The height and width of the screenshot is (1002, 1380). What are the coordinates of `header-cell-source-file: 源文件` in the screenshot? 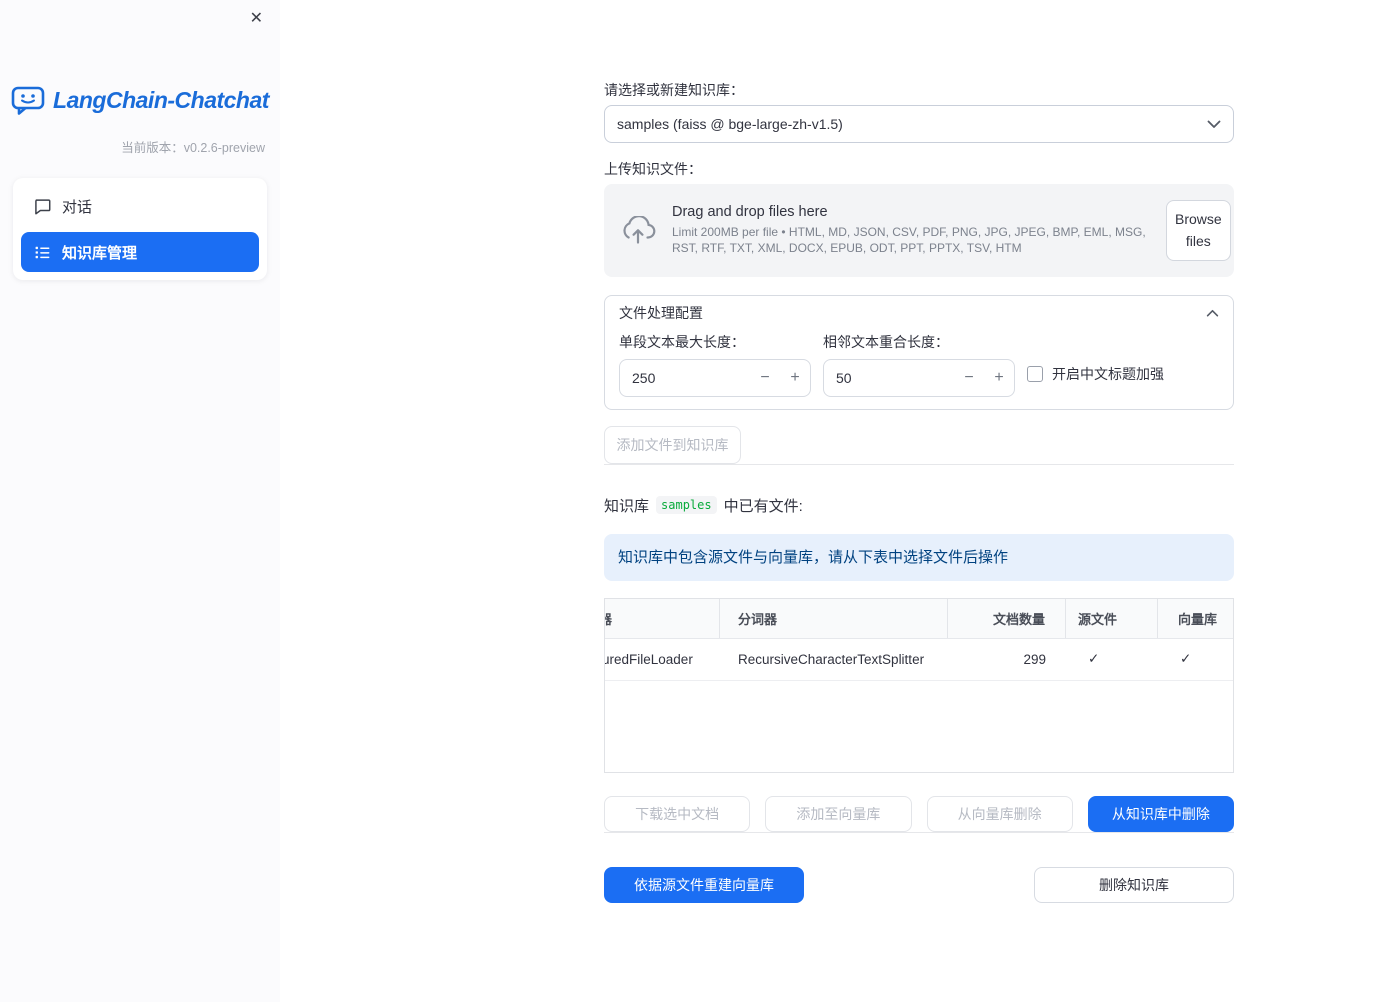 It's located at (1112, 618).